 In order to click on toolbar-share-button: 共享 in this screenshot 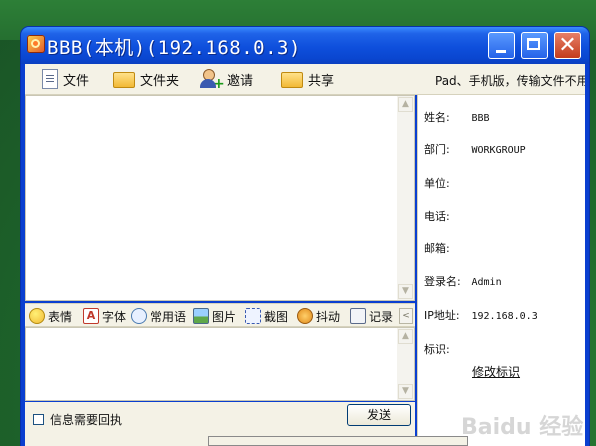, I will do `click(307, 79)`.